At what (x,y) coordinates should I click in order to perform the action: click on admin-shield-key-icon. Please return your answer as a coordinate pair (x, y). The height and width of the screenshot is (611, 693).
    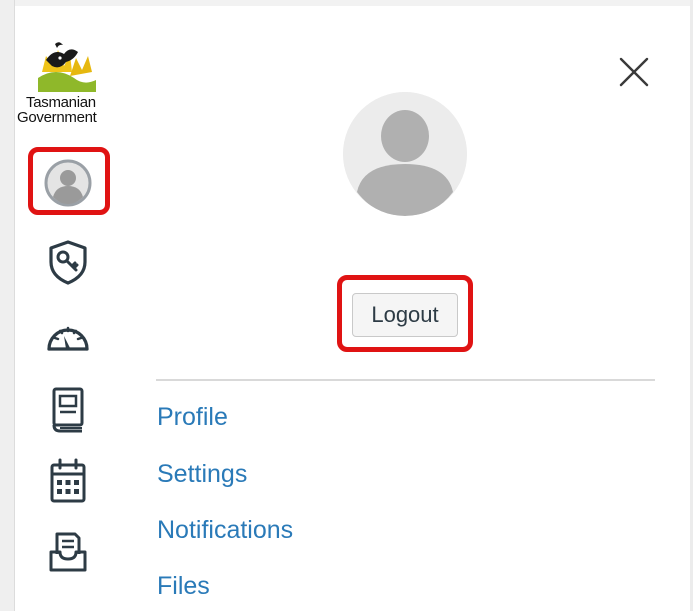
    Looking at the image, I should click on (68, 262).